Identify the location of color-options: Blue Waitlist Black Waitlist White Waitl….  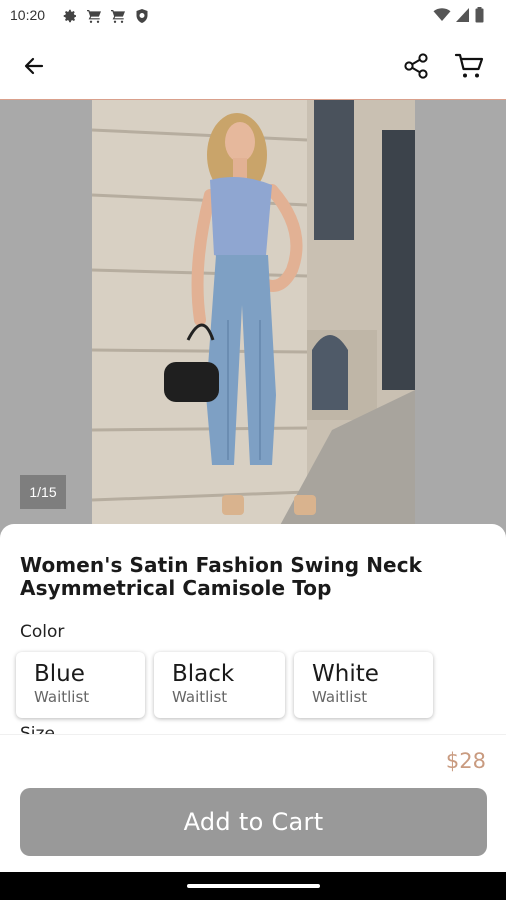
(224, 685).